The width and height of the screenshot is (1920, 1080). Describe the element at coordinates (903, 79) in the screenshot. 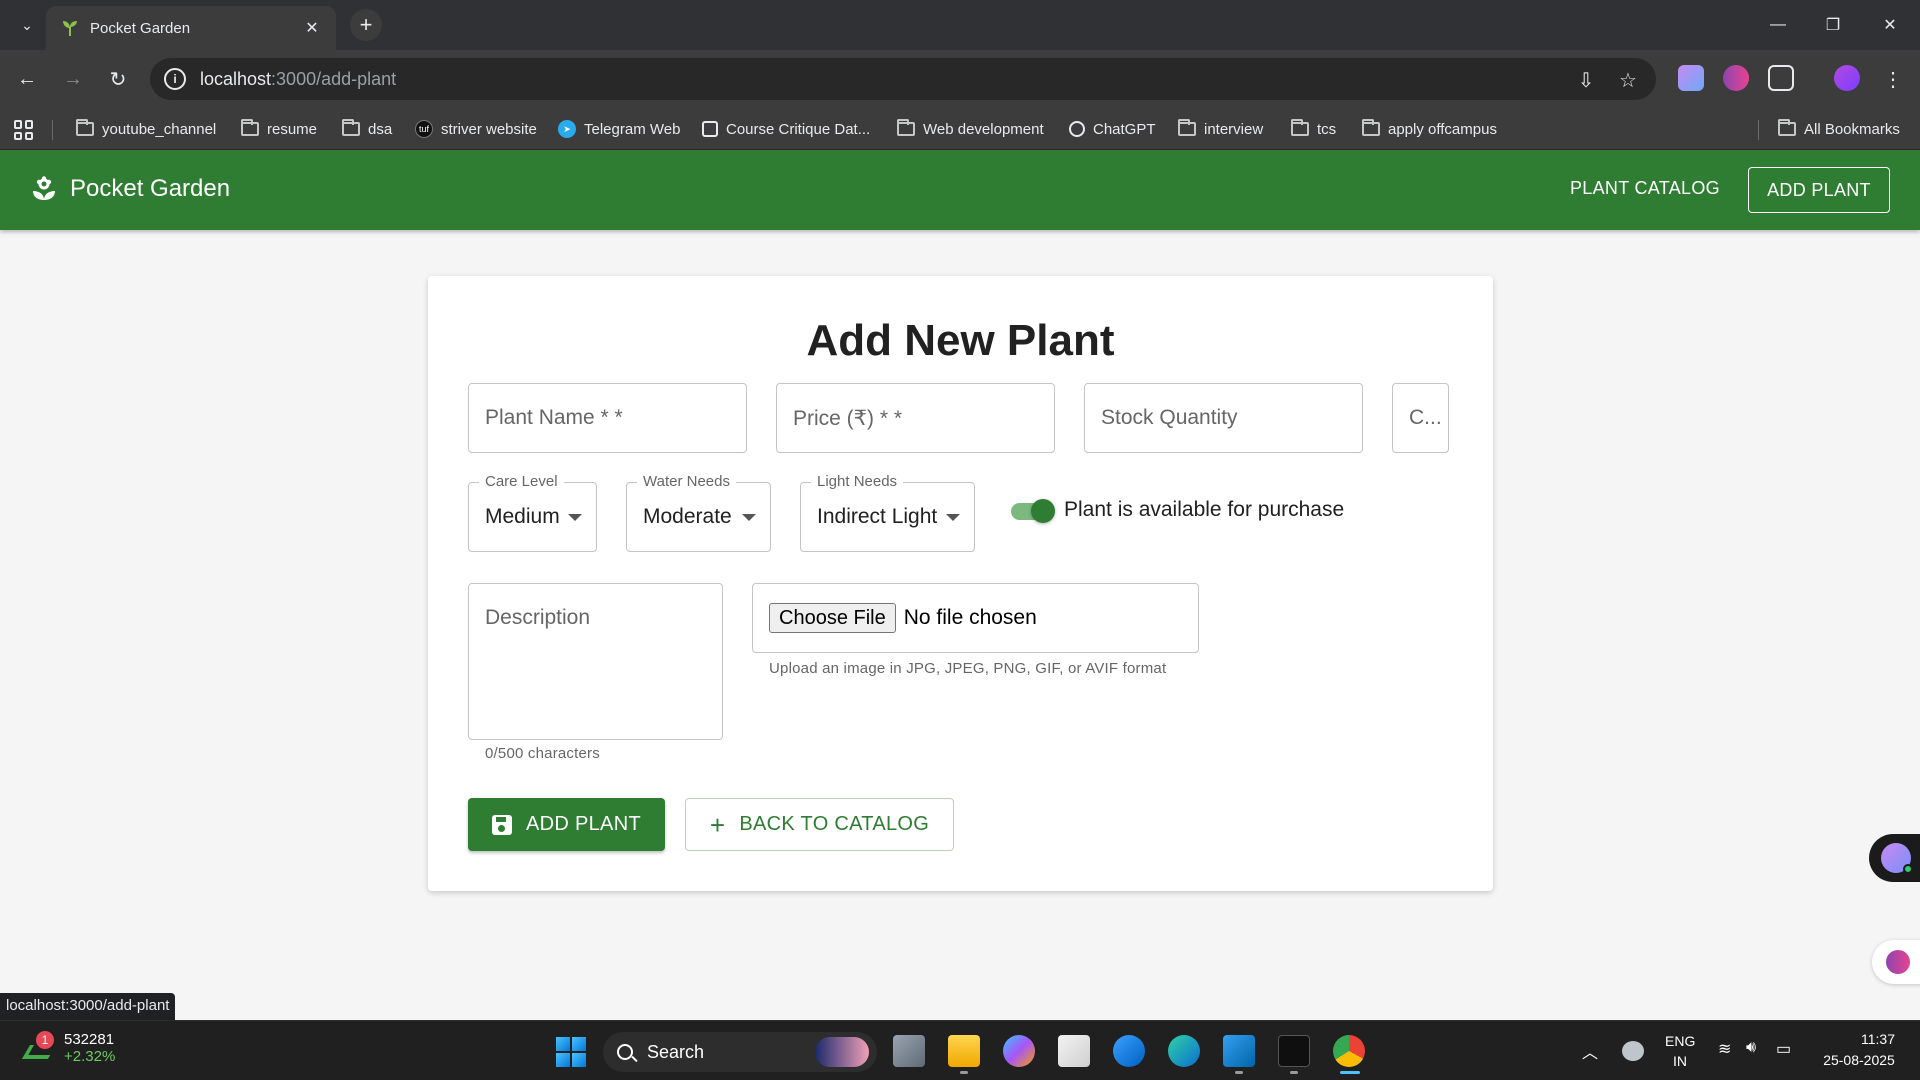

I see `address-bar: i localhost:3000/add-plant ⇩ ☆` at that location.